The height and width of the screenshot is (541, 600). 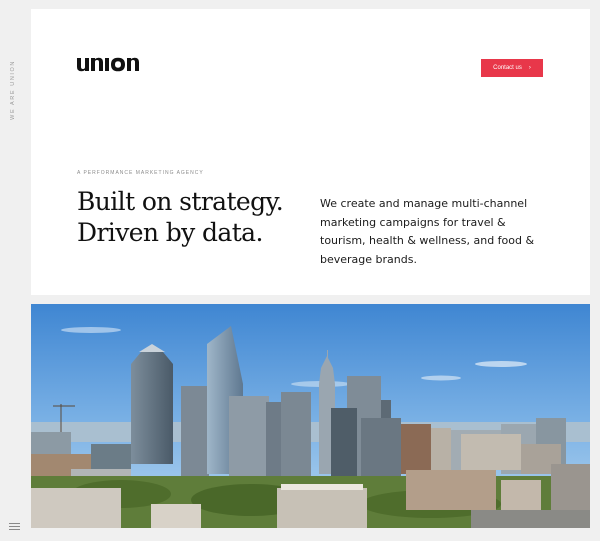 I want to click on headline-line-2: Driven by data., so click(x=170, y=232).